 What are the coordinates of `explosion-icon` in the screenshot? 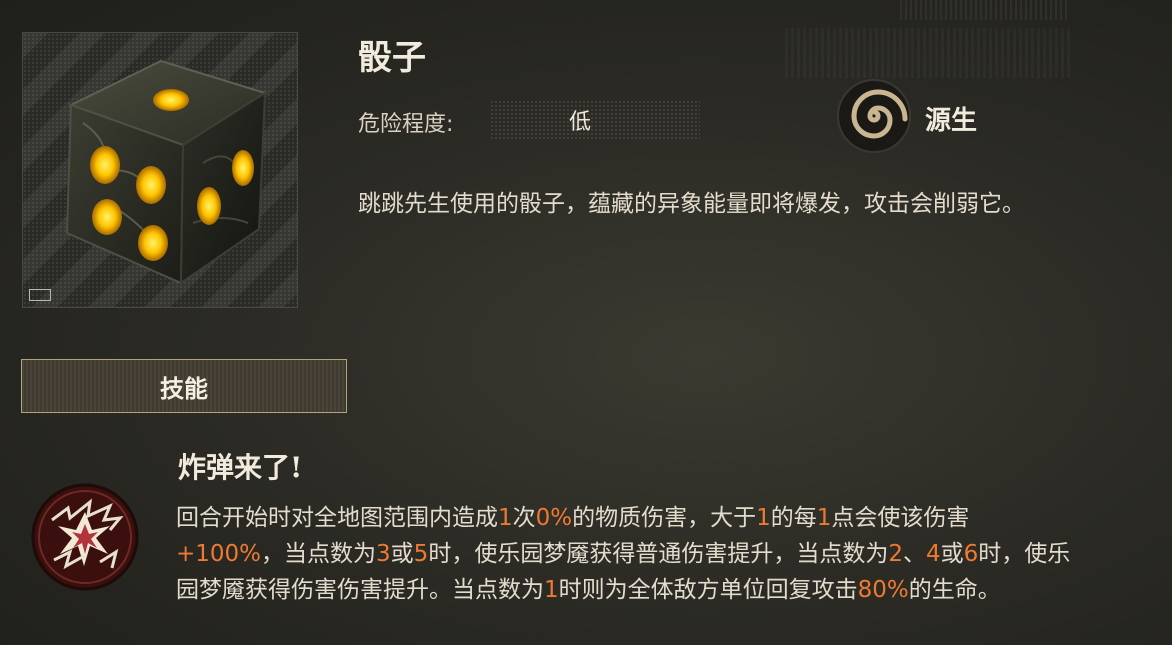 It's located at (85, 537).